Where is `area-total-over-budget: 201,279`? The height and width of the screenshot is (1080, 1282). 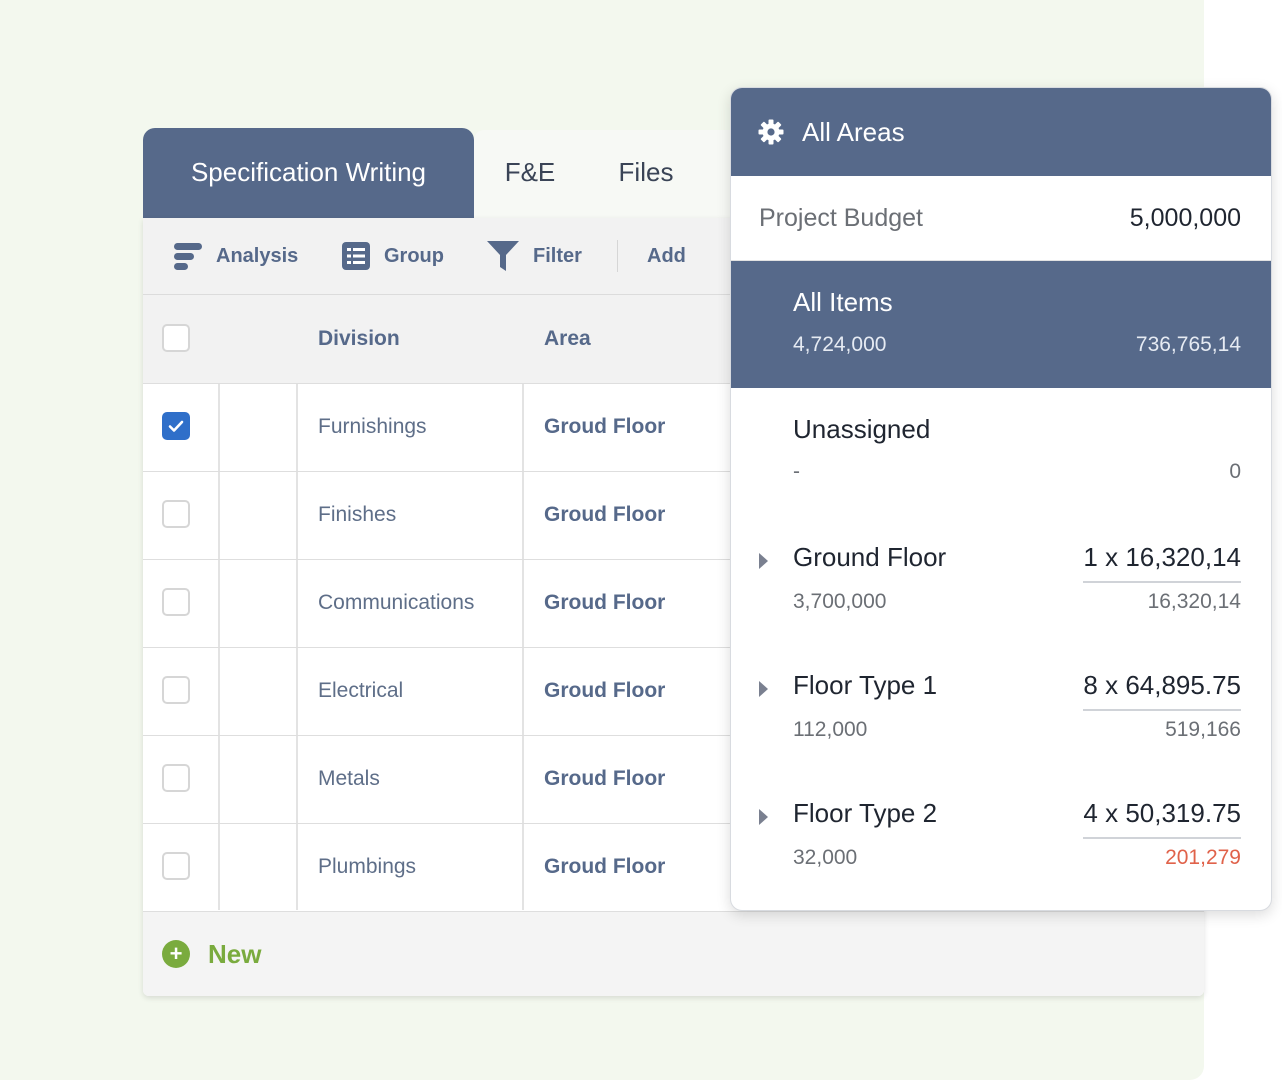
area-total-over-budget: 201,279 is located at coordinates (1203, 857).